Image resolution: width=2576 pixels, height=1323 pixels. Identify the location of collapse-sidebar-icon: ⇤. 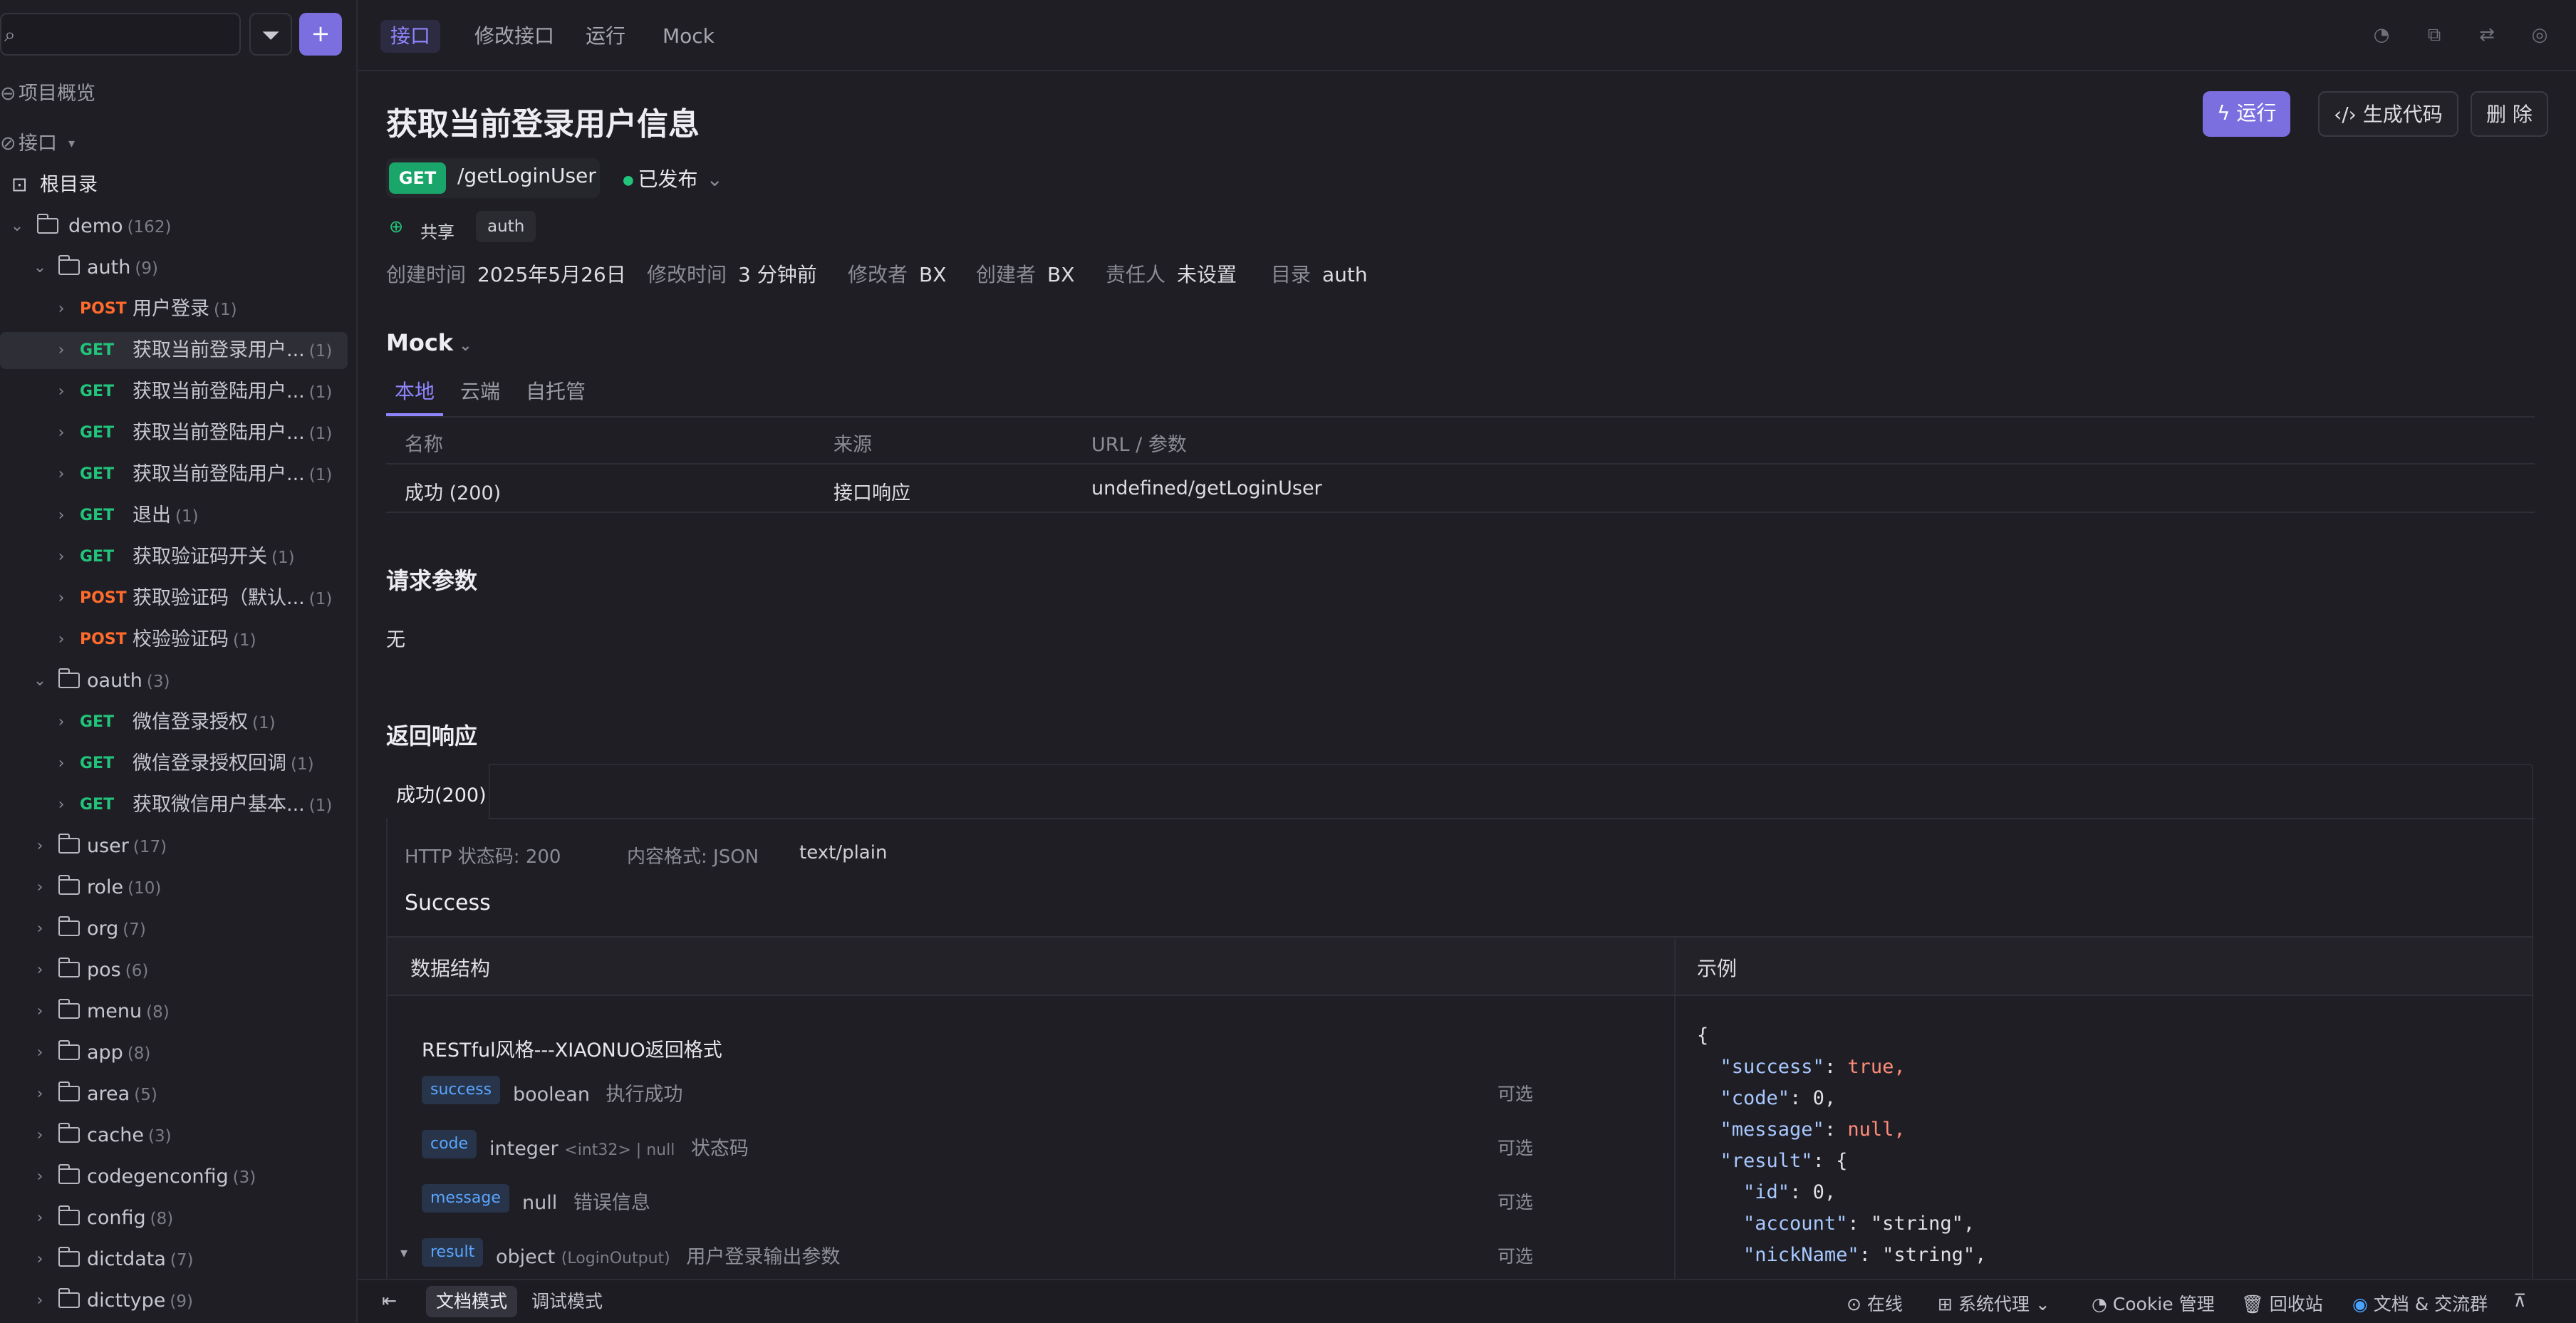
(390, 1300).